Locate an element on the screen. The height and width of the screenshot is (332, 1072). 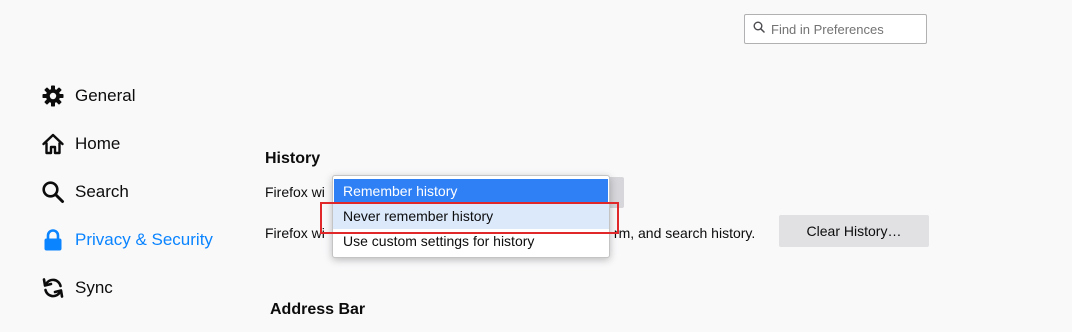
sidebar-item-label: General is located at coordinates (105, 95).